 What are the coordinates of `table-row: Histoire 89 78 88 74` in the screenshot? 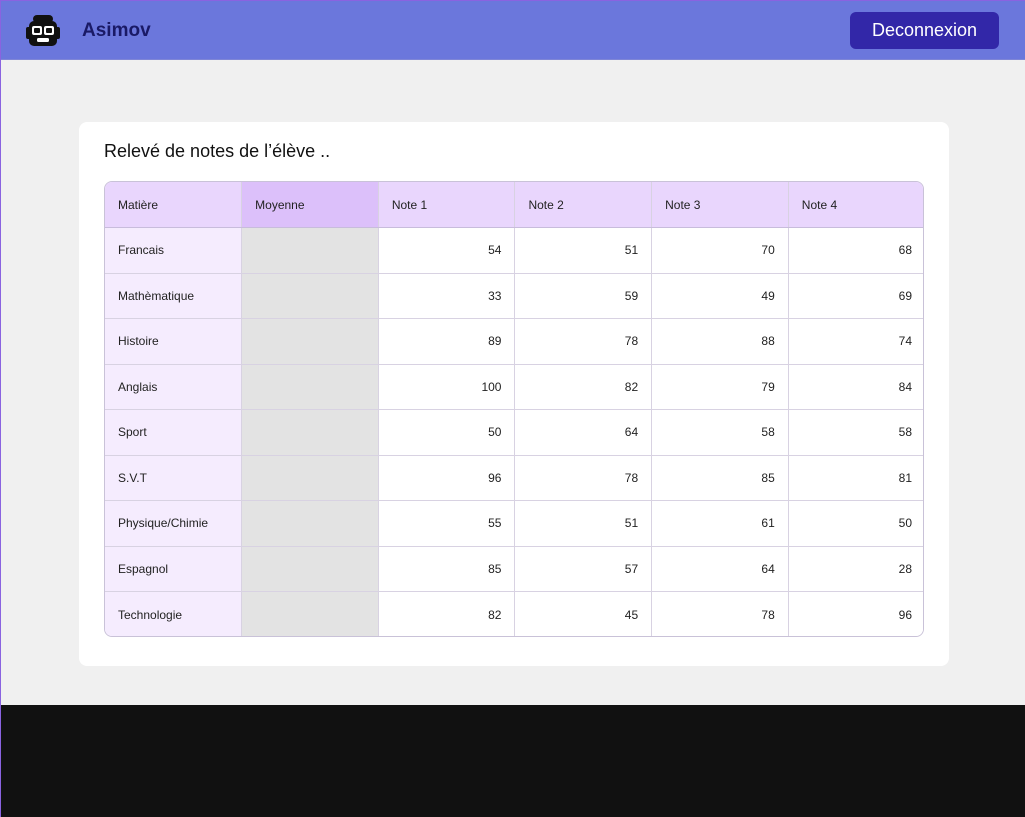 It's located at (514, 341).